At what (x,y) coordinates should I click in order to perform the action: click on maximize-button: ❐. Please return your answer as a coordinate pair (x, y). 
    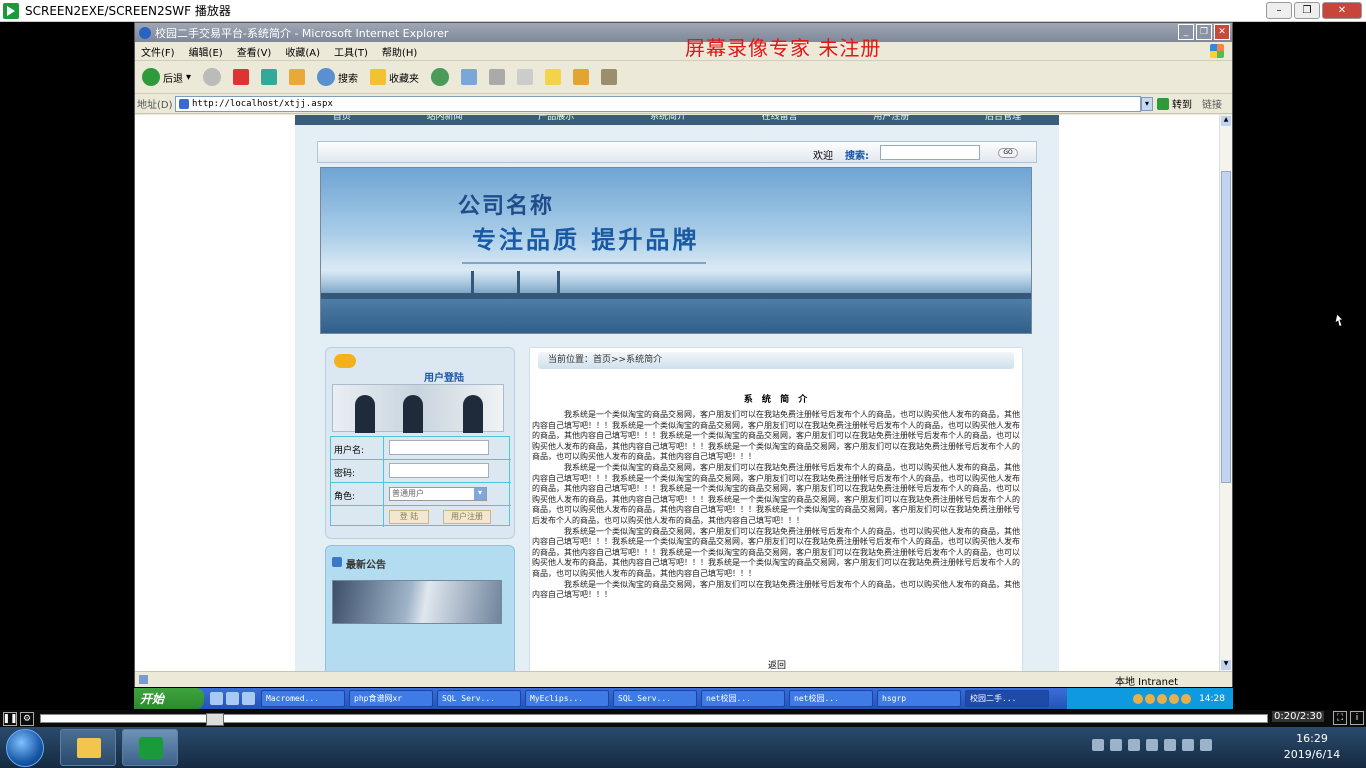
    Looking at the image, I should click on (1307, 10).